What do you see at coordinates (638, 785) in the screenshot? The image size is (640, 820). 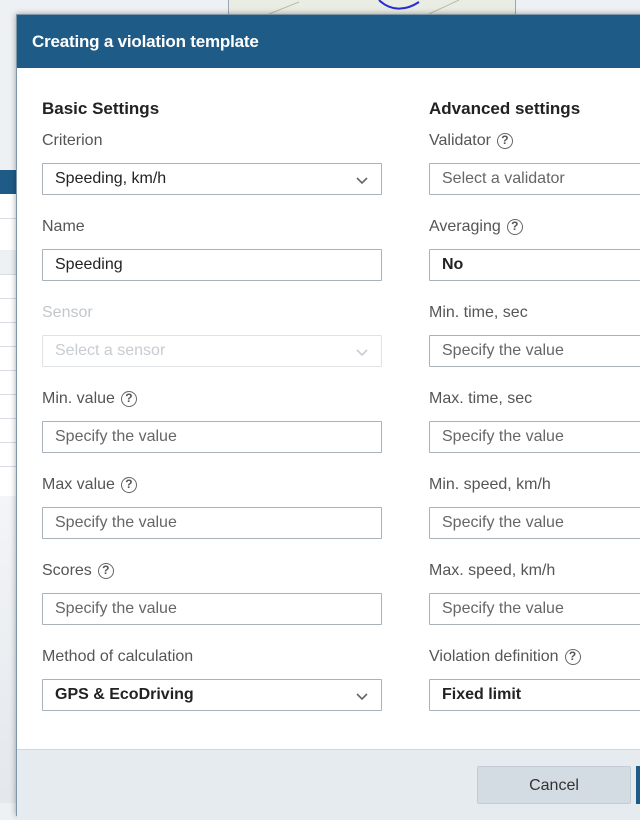 I see `save-button` at bounding box center [638, 785].